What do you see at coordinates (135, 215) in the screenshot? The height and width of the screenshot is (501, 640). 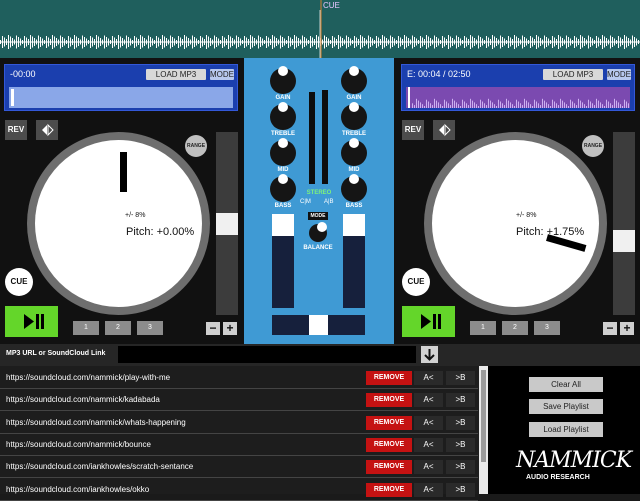 I see `left-pitch-range: +/- 8%` at bounding box center [135, 215].